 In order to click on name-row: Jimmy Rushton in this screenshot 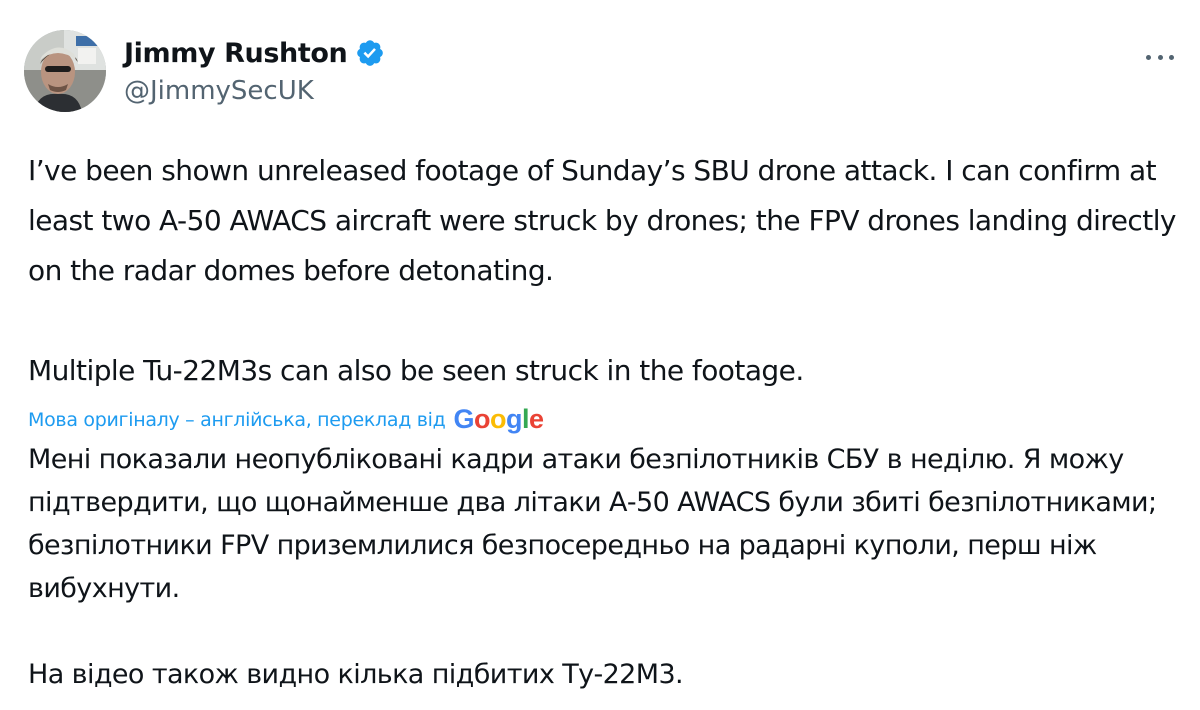, I will do `click(254, 53)`.